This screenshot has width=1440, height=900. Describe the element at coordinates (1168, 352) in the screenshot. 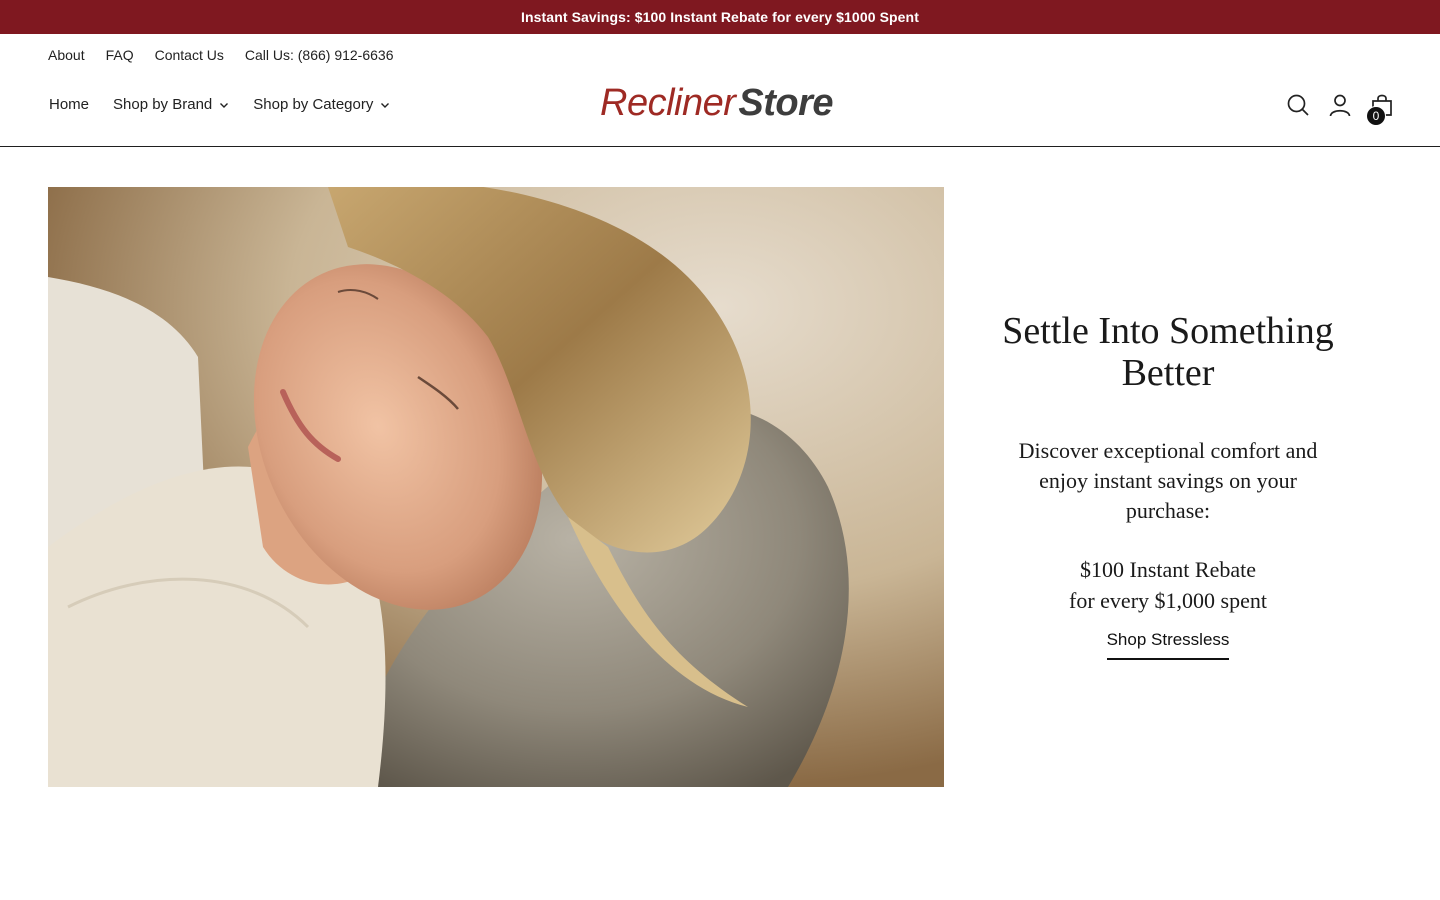

I see `hero-title: Settle Into Something Better` at that location.